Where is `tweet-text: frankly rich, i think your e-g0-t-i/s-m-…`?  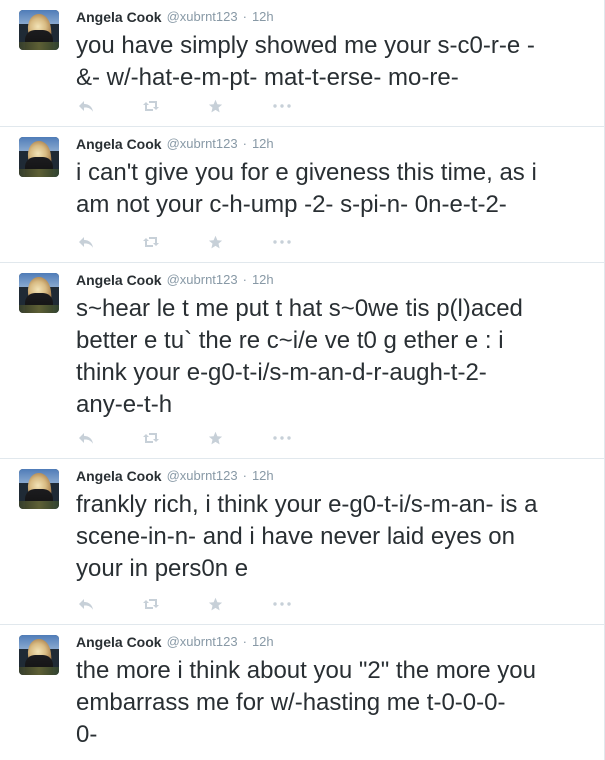 tweet-text: frankly rich, i think your e-g0-t-i/s-m-… is located at coordinates (307, 536).